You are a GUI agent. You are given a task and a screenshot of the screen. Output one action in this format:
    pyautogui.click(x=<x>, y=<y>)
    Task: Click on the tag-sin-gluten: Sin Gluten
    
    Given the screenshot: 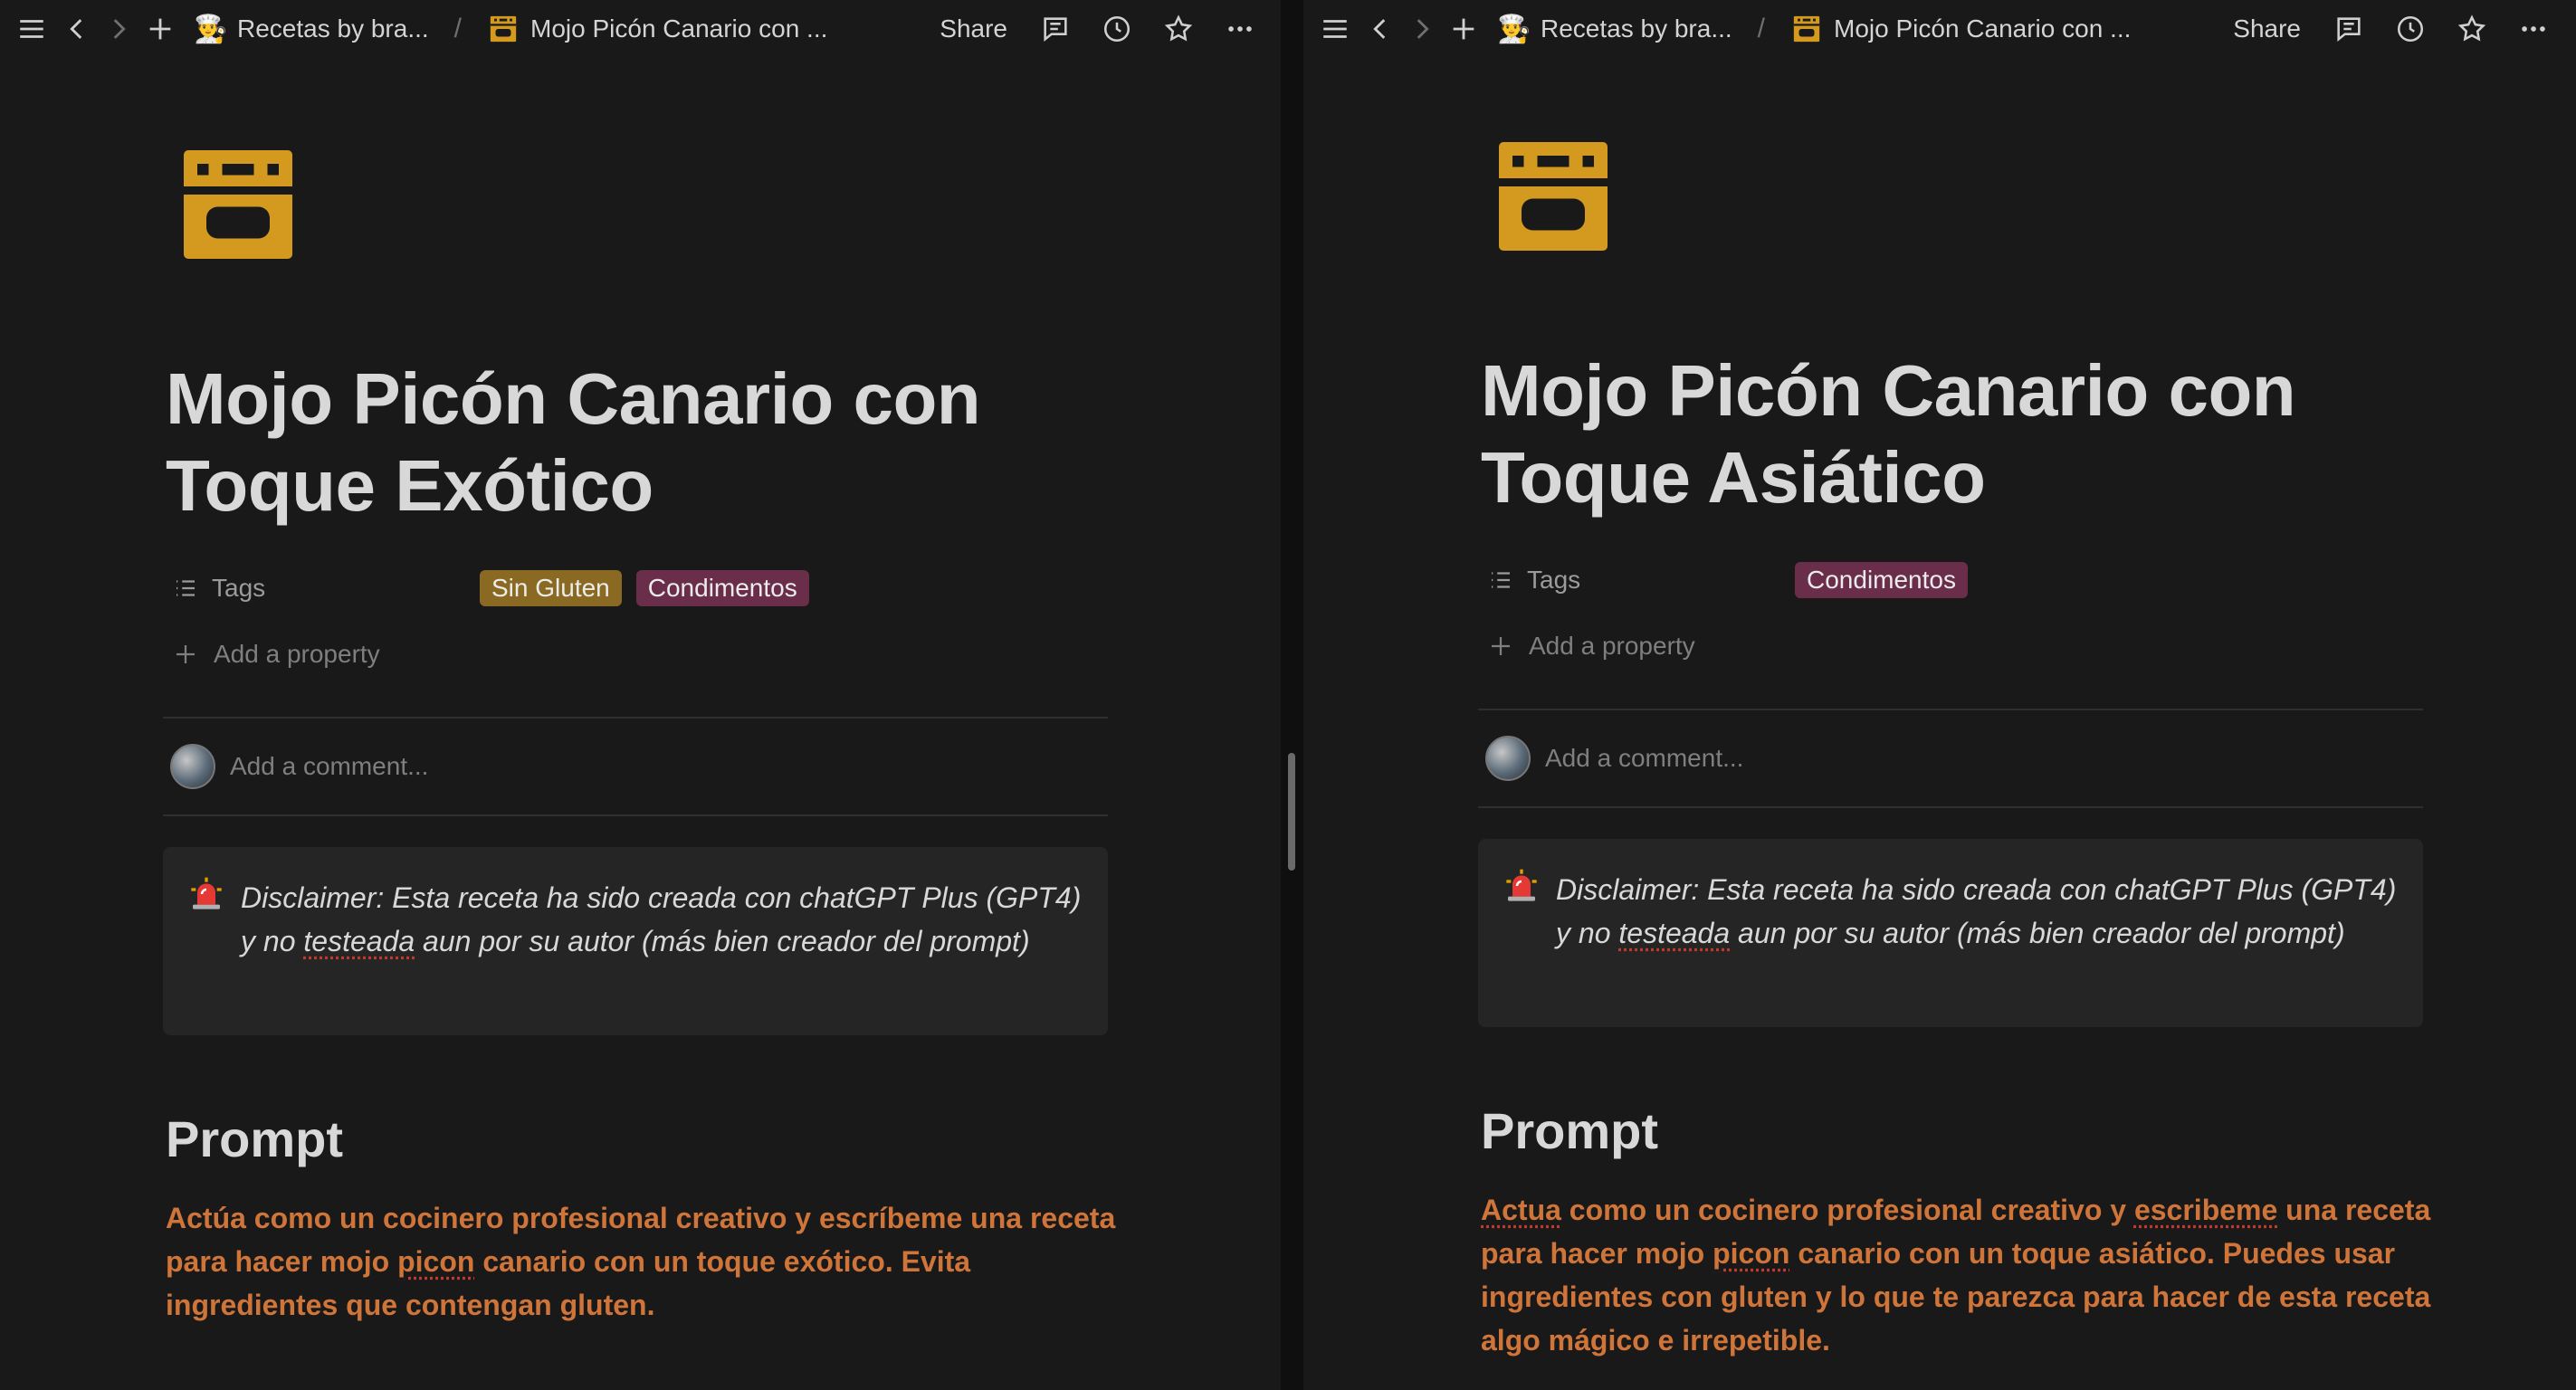 What is the action you would take?
    pyautogui.click(x=551, y=588)
    